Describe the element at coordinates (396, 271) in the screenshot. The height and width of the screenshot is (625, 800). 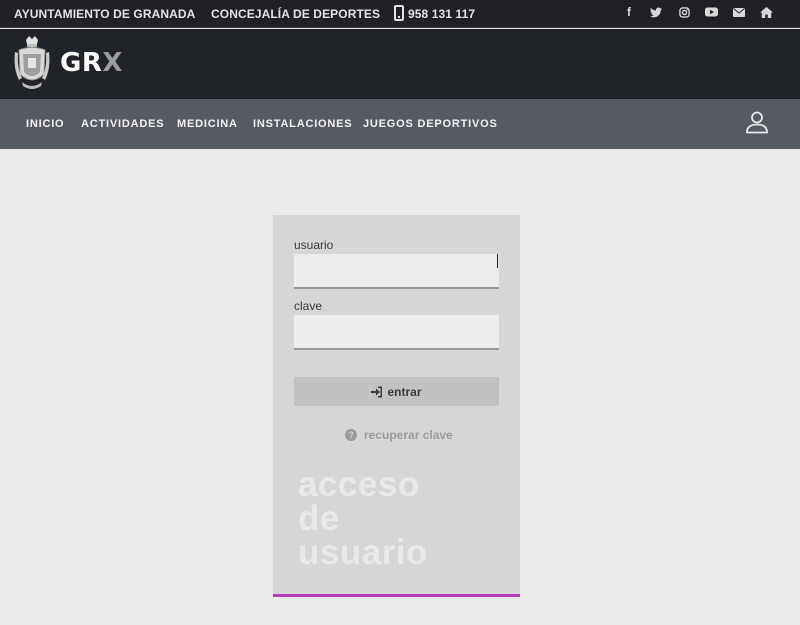
I see `usuario-input` at that location.